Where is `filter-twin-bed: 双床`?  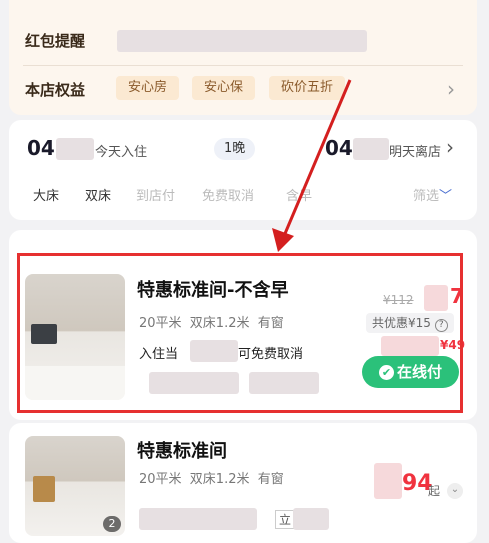 filter-twin-bed: 双床 is located at coordinates (98, 194).